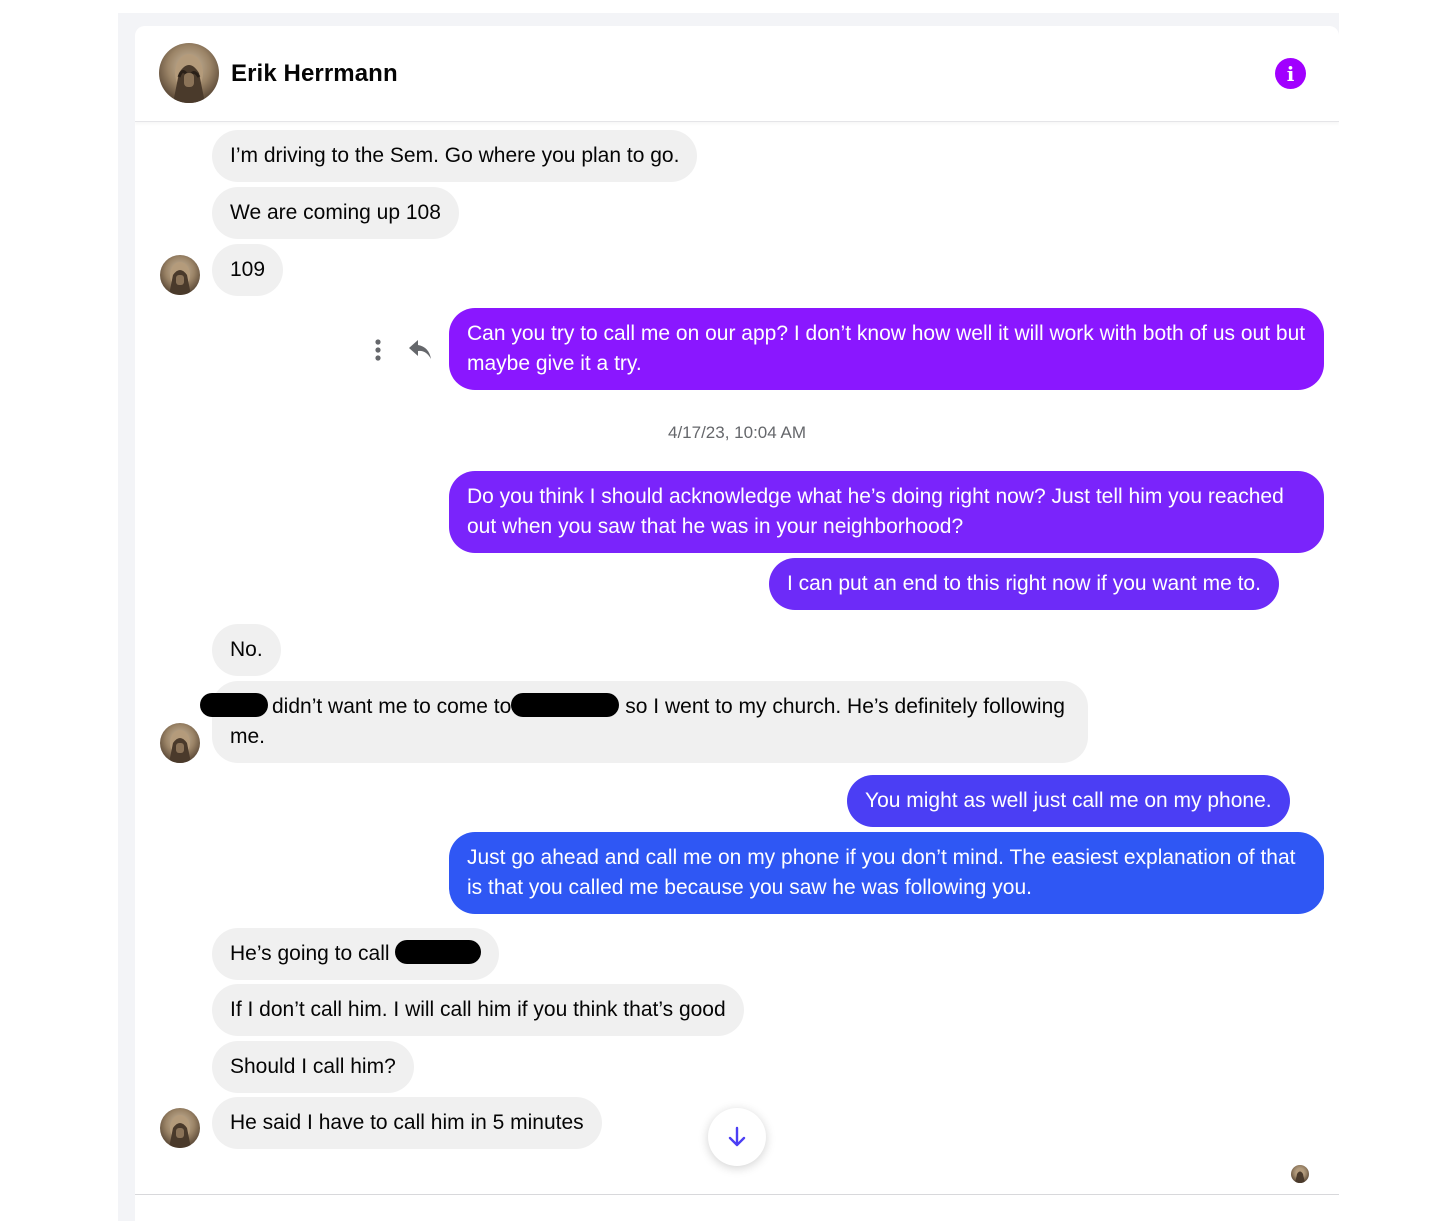  I want to click on scroll-down-arrow-icon, so click(737, 1136).